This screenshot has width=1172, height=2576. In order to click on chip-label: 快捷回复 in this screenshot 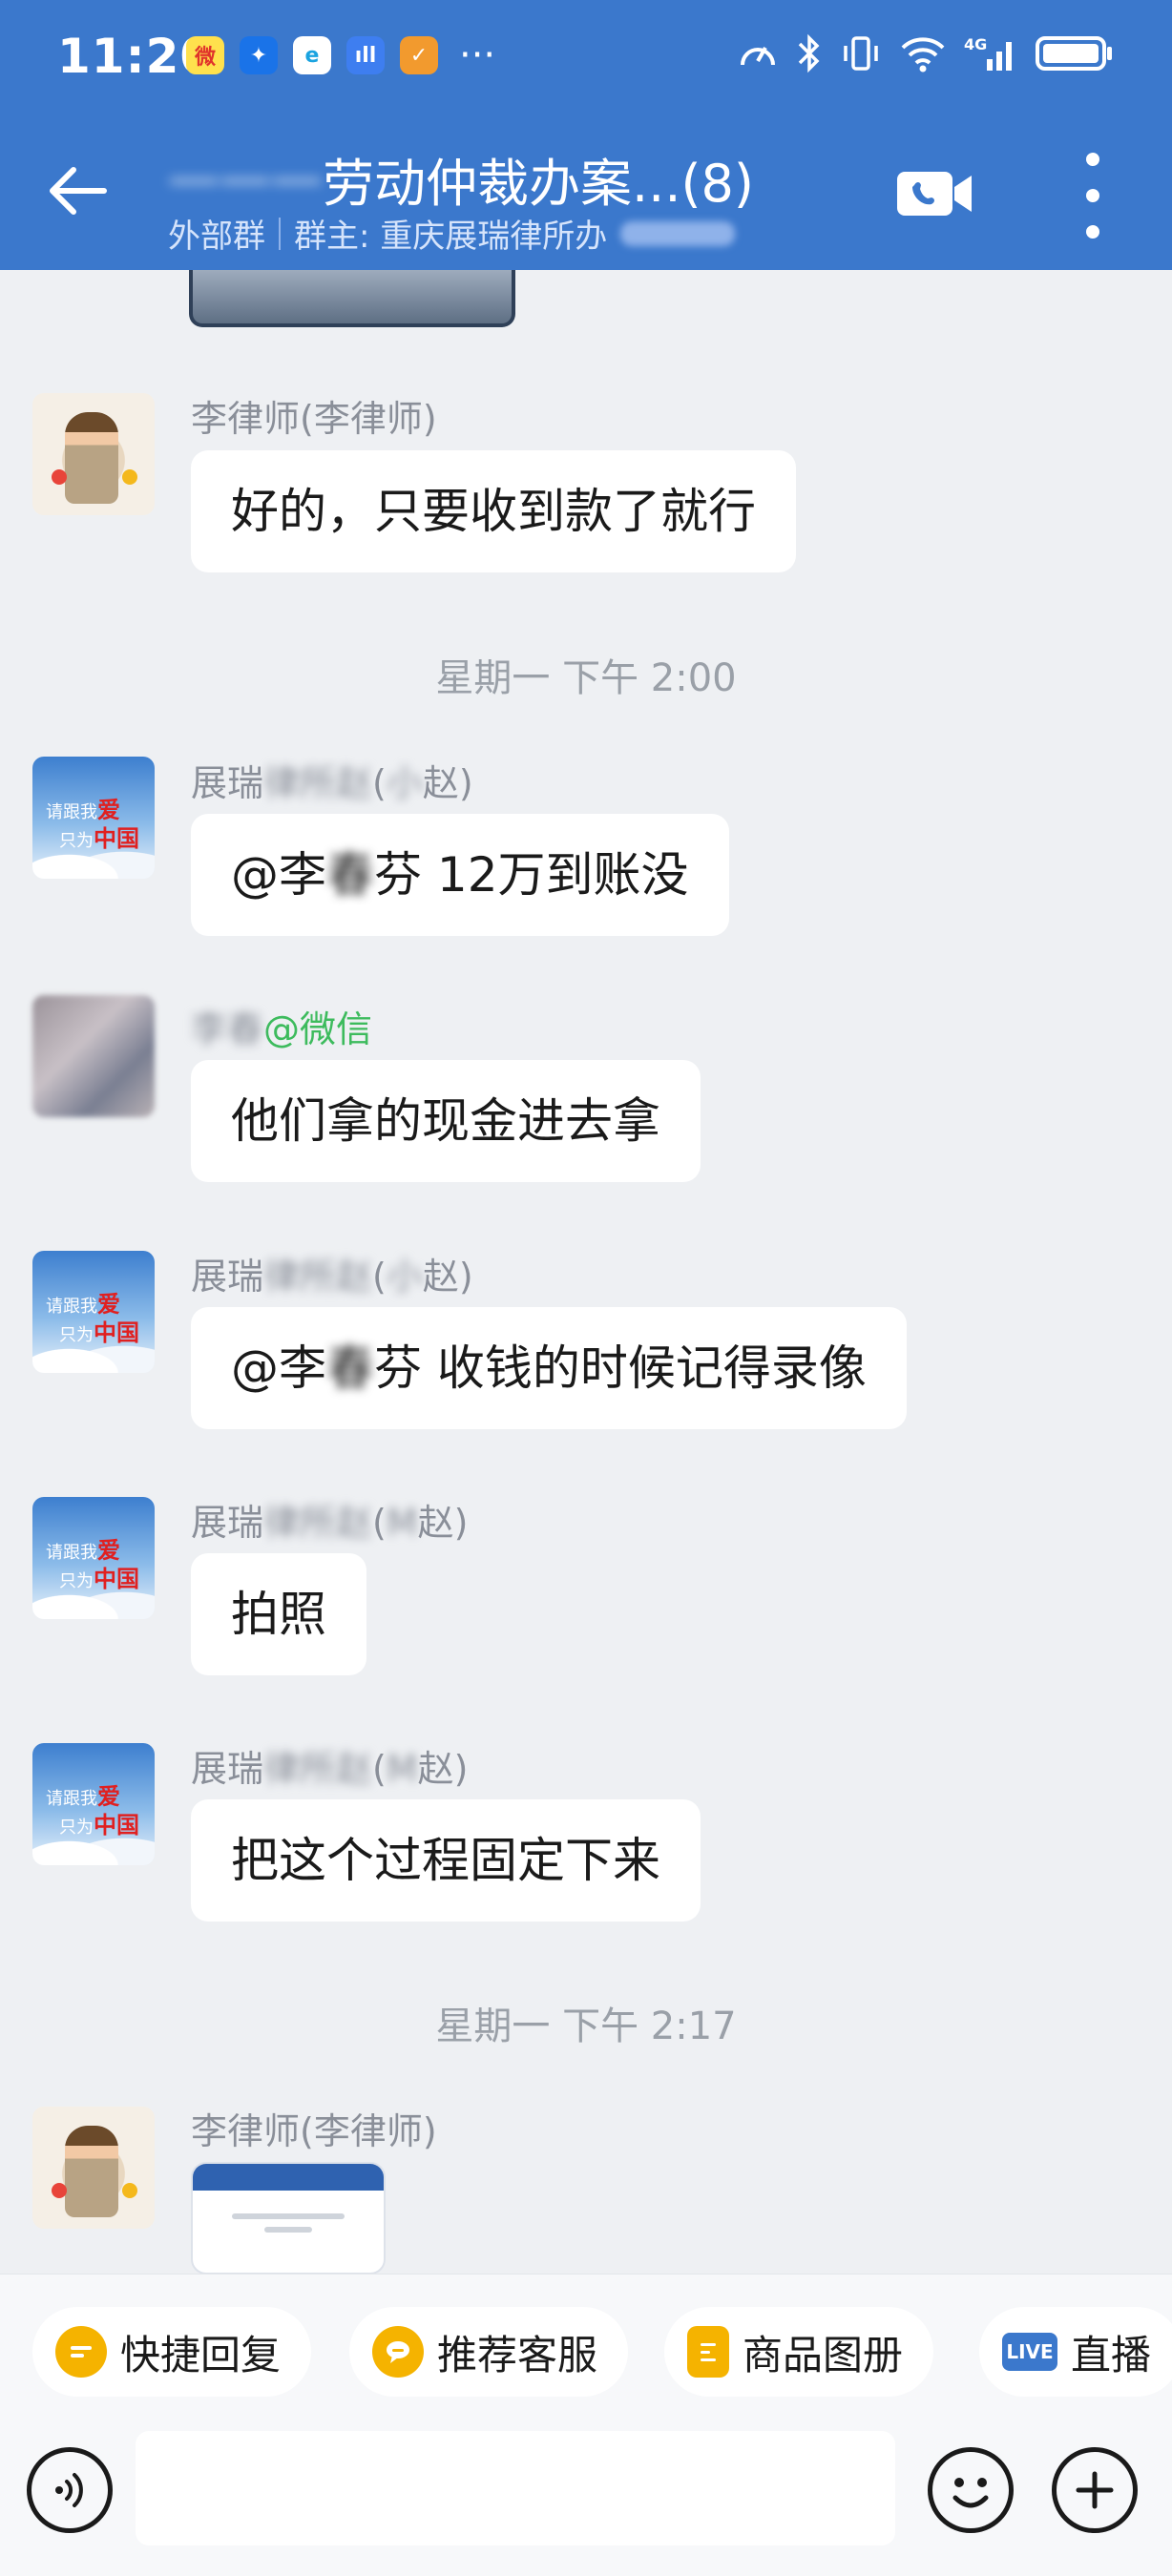, I will do `click(201, 2355)`.